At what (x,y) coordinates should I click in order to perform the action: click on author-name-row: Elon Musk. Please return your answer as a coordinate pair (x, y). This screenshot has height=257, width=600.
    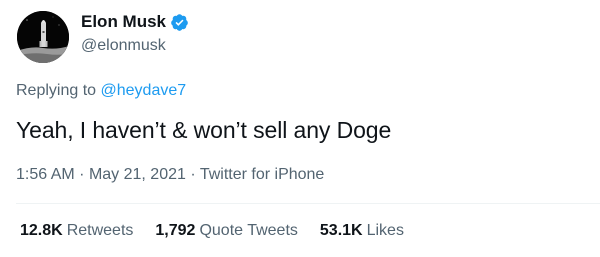
    Looking at the image, I should click on (135, 22).